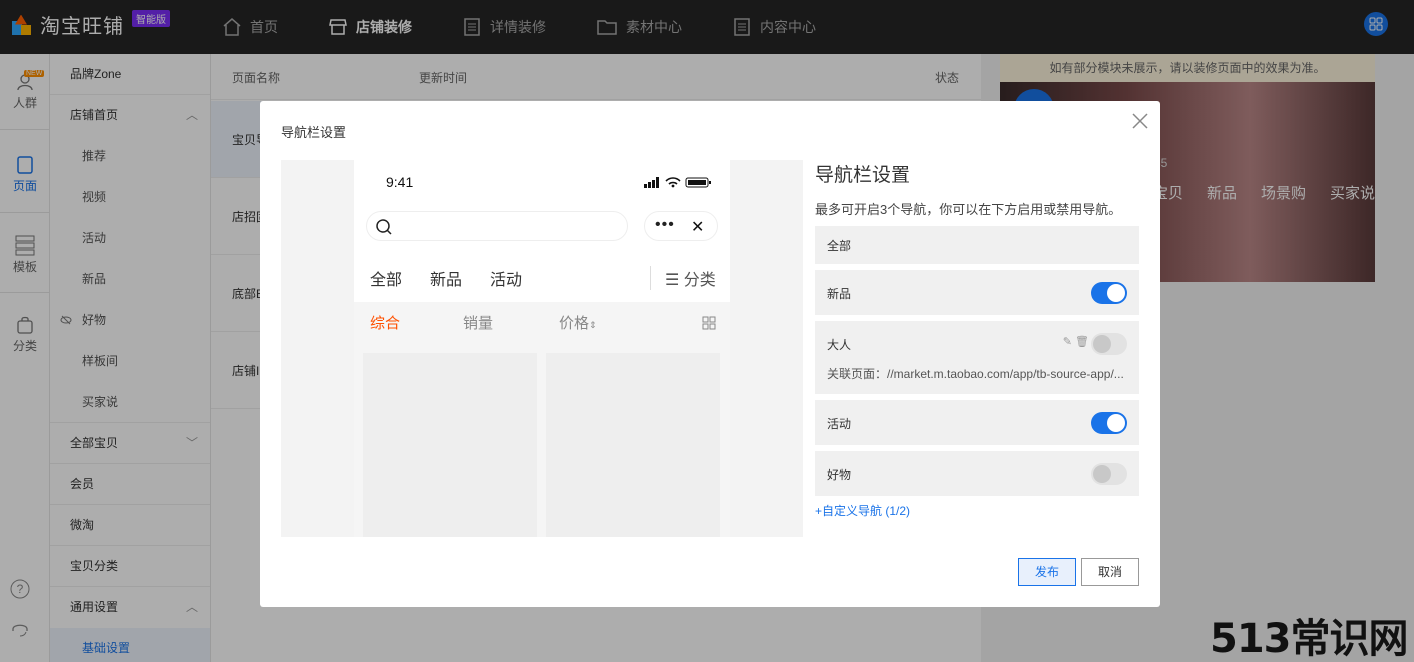 Image resolution: width=1414 pixels, height=662 pixels. Describe the element at coordinates (385, 322) in the screenshot. I see `sort-comprehensive: 综合` at that location.